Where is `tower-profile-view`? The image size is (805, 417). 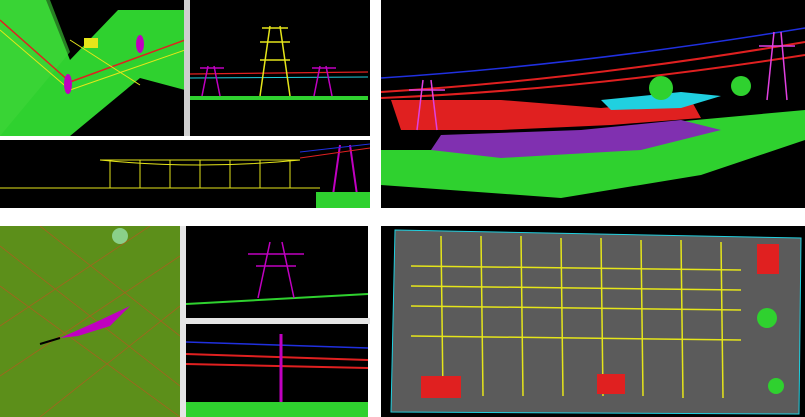
tower-profile-view is located at coordinates (279, 68).